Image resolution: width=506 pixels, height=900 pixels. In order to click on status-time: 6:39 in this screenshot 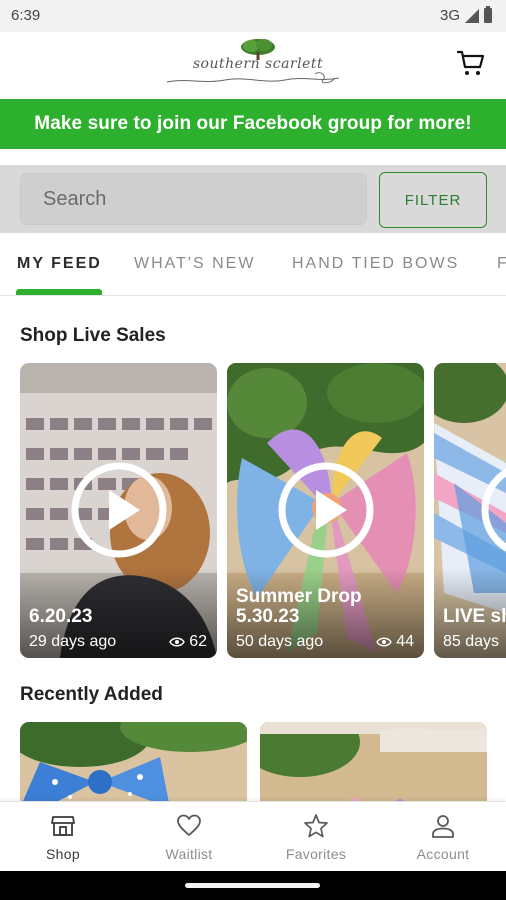, I will do `click(26, 15)`.